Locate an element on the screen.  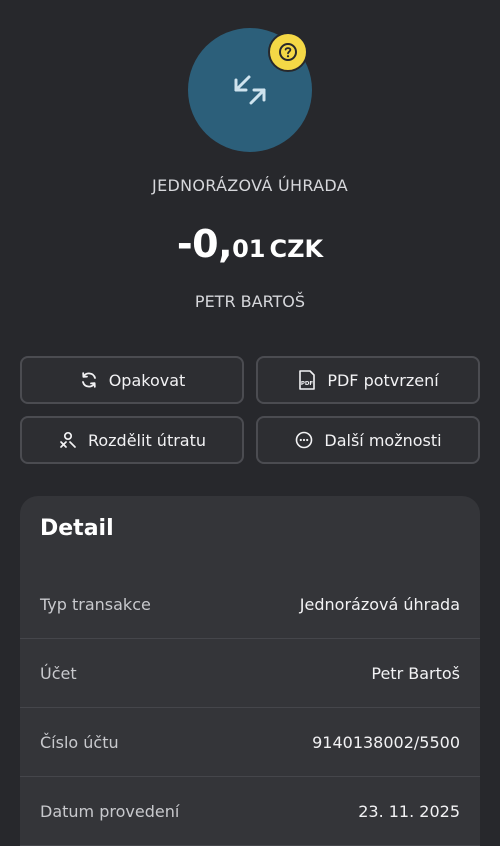
repeat-button-label: Opakovat is located at coordinates (147, 380).